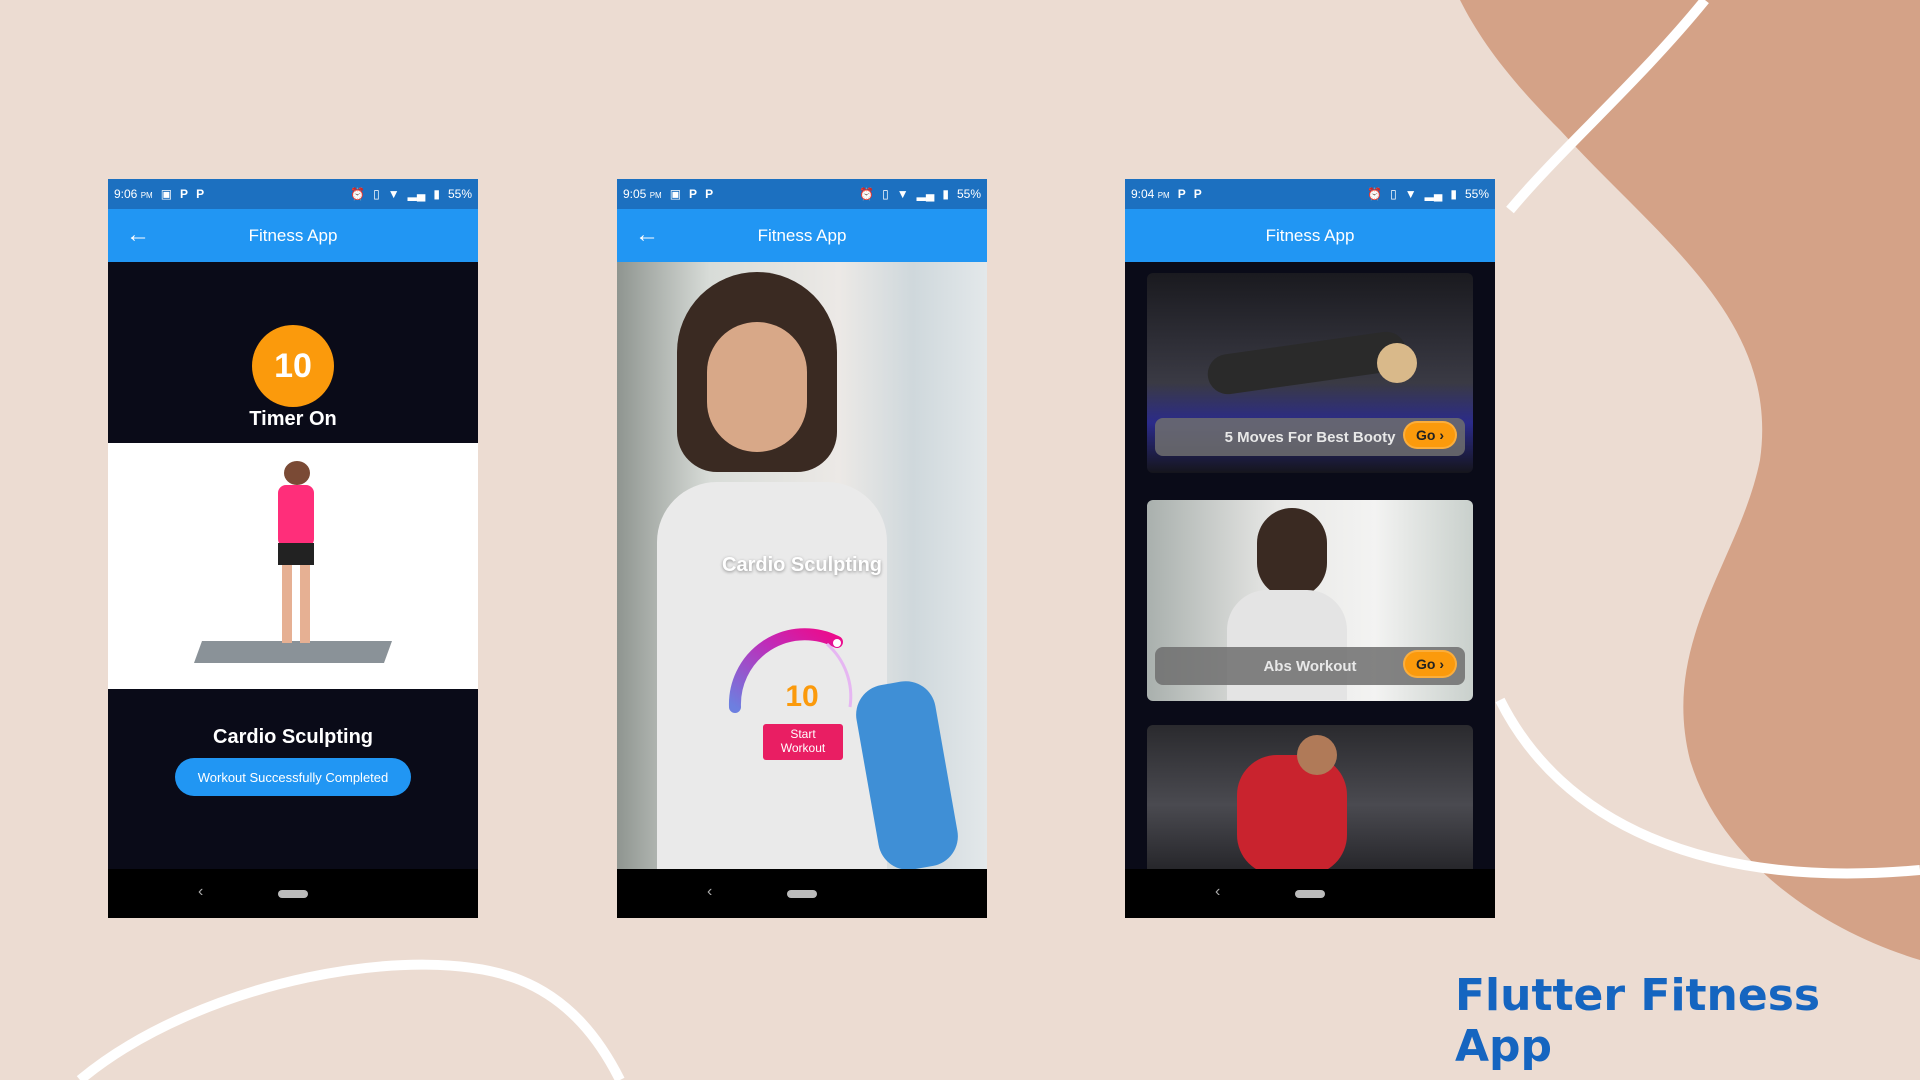  I want to click on status-time: 9:04, so click(1143, 194).